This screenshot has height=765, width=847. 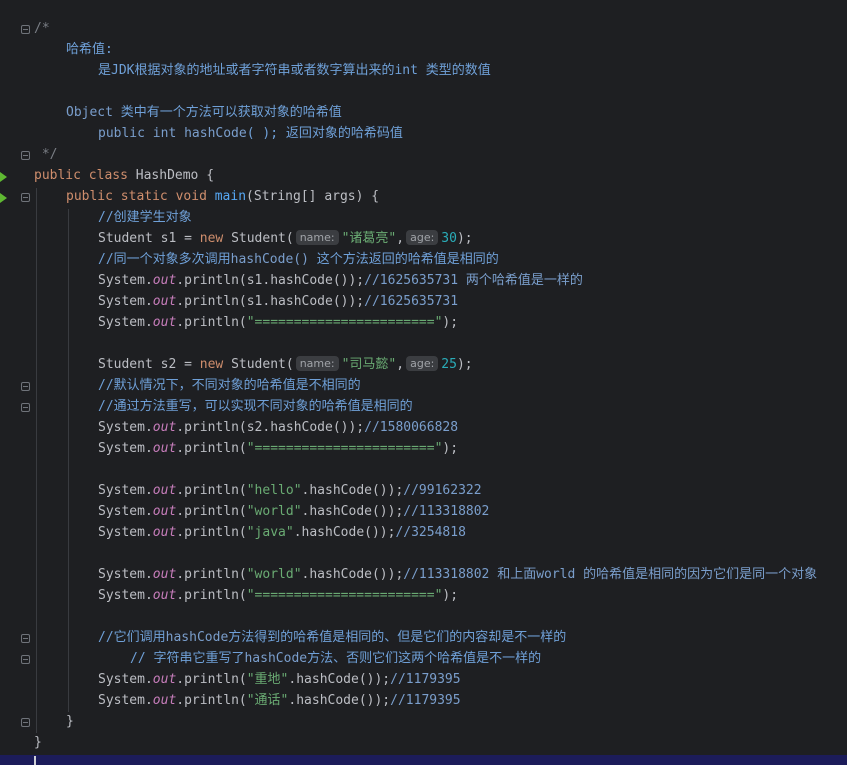 I want to click on code-line: */, so click(x=440, y=154).